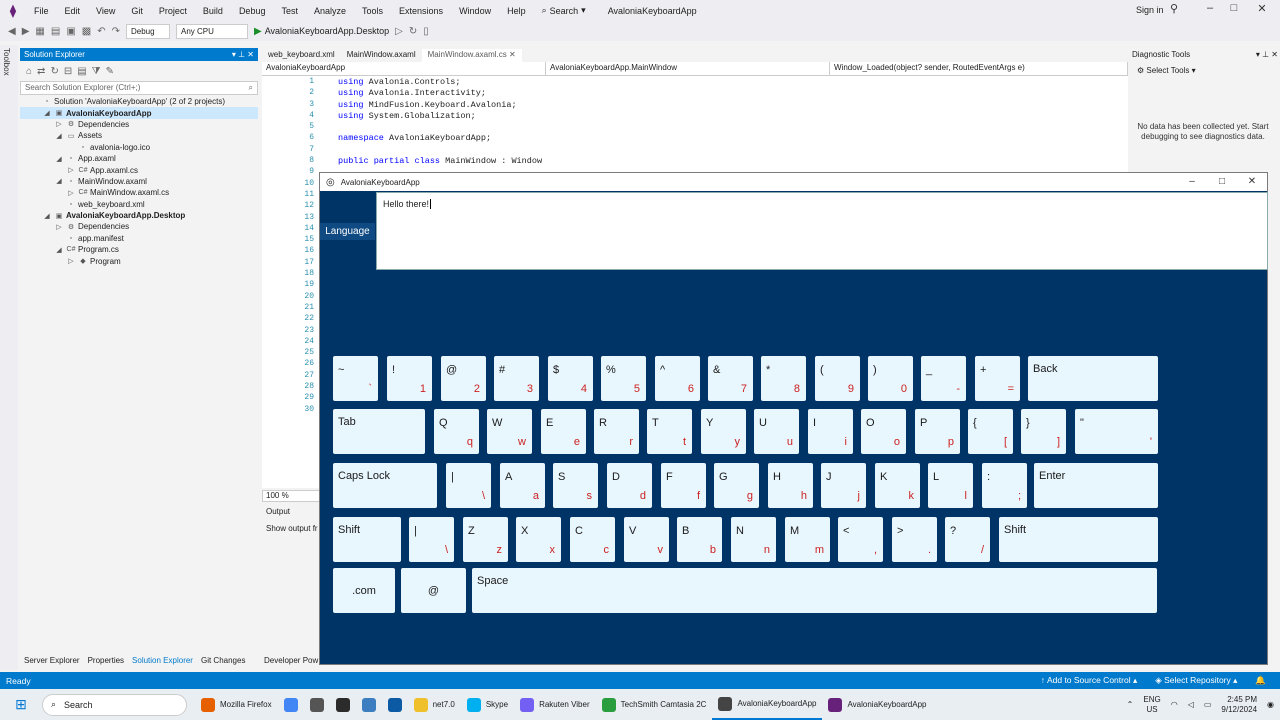  I want to click on taskbar-app: Skype, so click(487, 704).